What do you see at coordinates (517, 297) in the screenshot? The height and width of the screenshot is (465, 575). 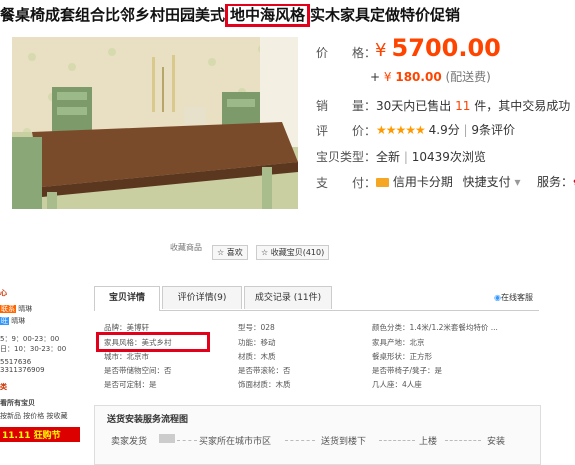 I see `online-service-label: 在线客服` at bounding box center [517, 297].